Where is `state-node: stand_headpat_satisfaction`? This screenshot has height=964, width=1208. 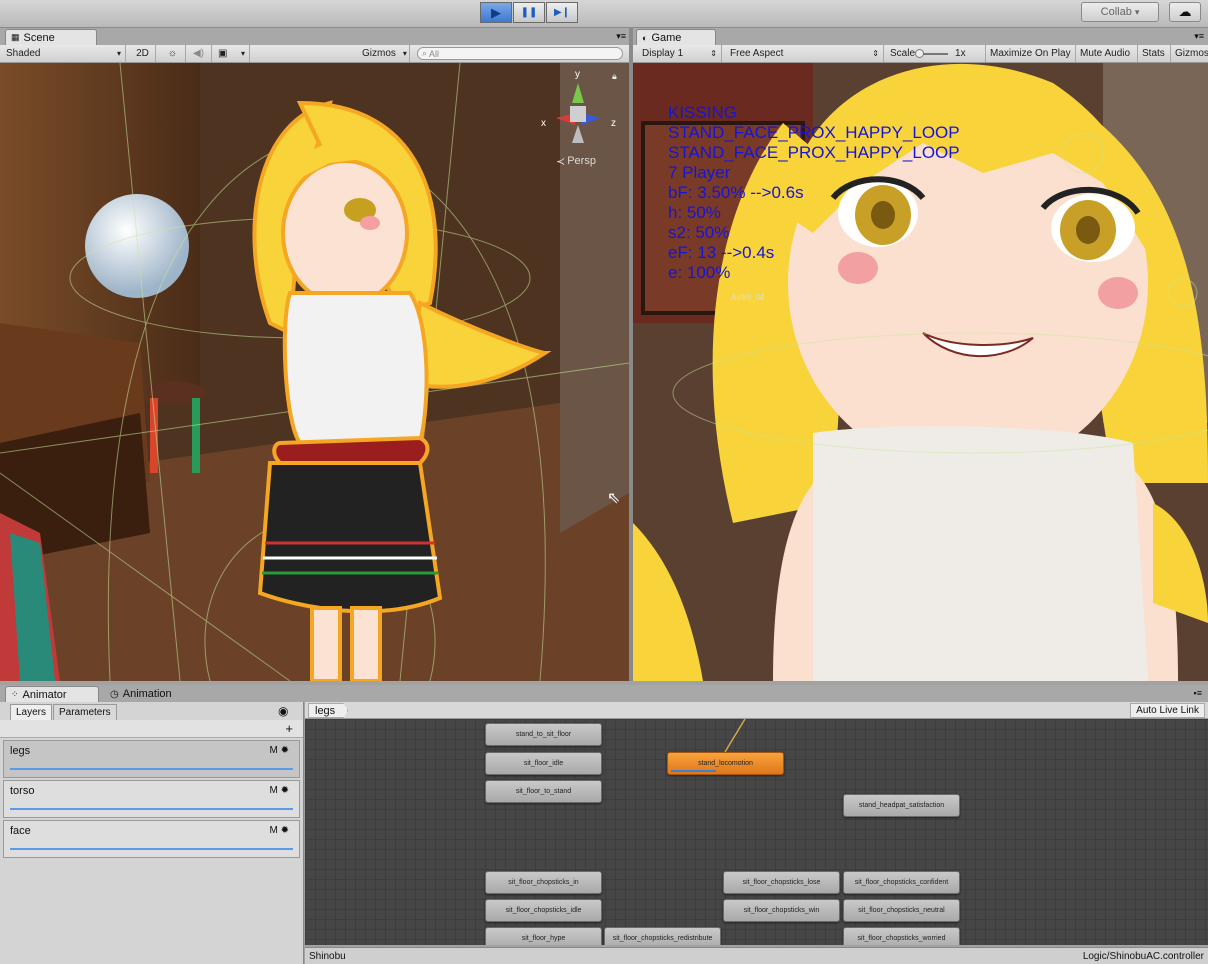
state-node: stand_headpat_satisfaction is located at coordinates (901, 805).